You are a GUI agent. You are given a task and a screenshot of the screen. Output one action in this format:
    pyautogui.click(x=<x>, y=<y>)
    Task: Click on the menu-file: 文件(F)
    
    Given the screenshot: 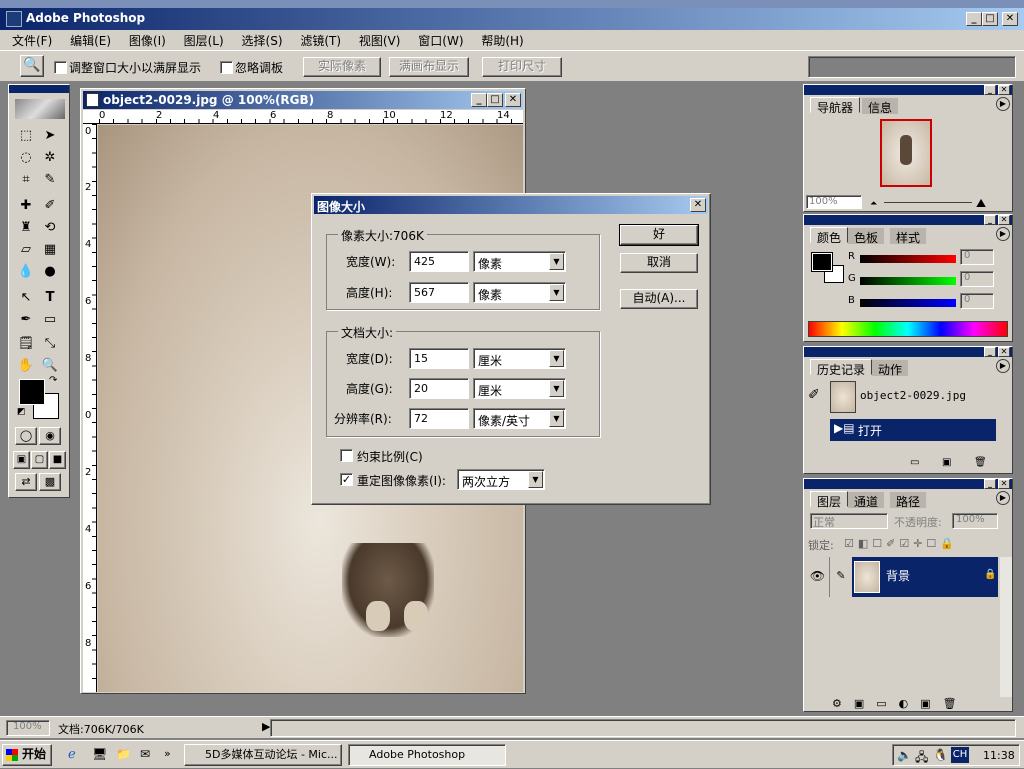 What is the action you would take?
    pyautogui.click(x=32, y=41)
    